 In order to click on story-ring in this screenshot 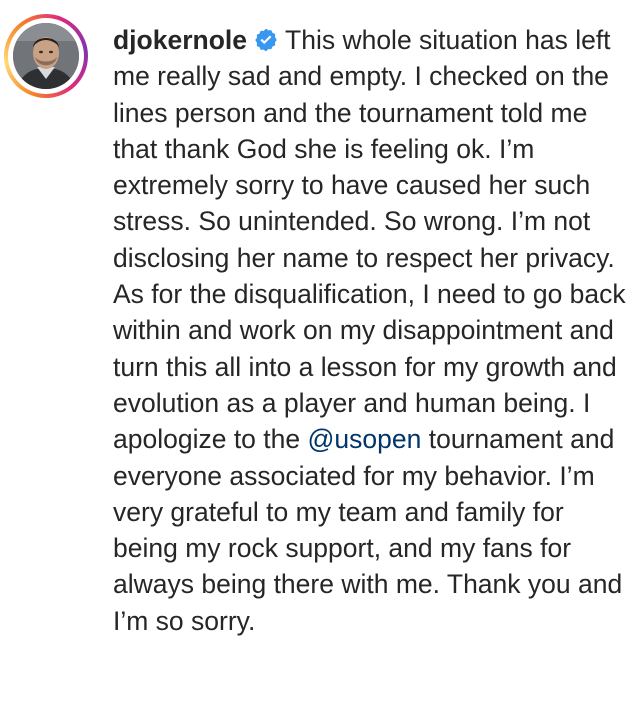, I will do `click(46, 56)`.